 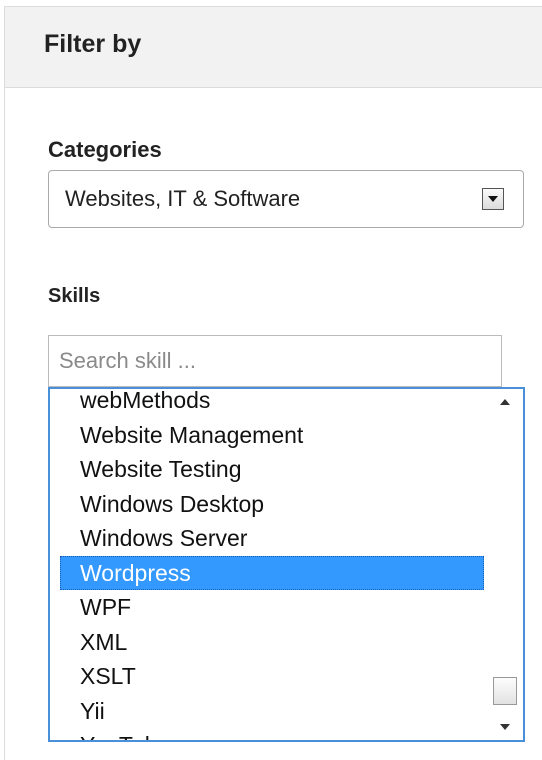 I want to click on skill-option: Website Management, so click(x=272, y=435).